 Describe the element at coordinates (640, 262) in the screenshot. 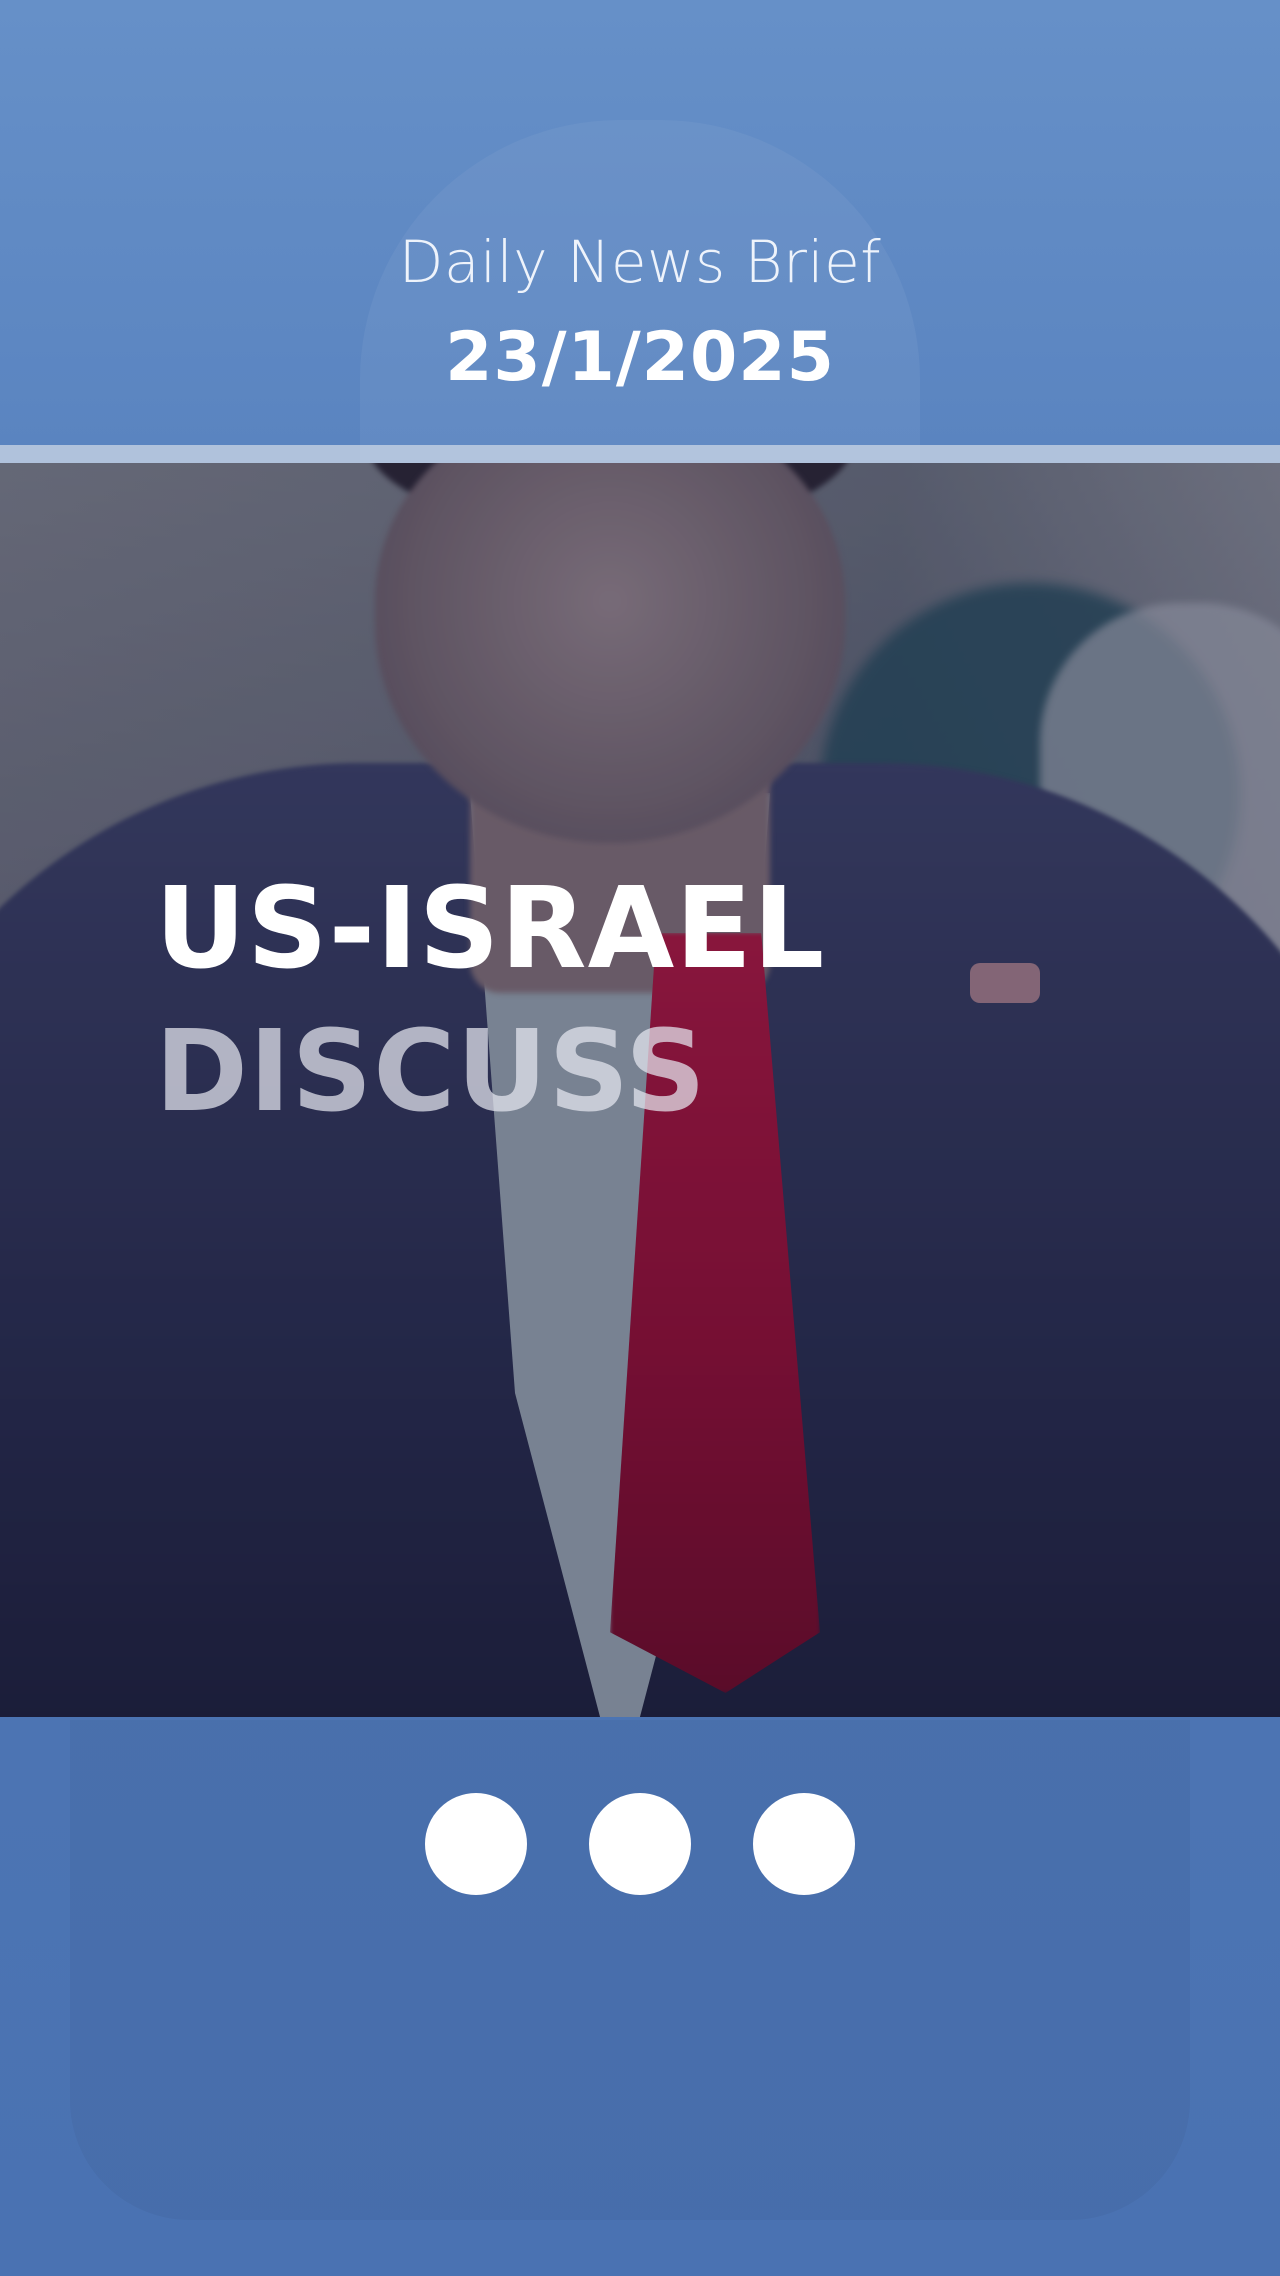

I see `brief-title: Daily News Brief` at that location.